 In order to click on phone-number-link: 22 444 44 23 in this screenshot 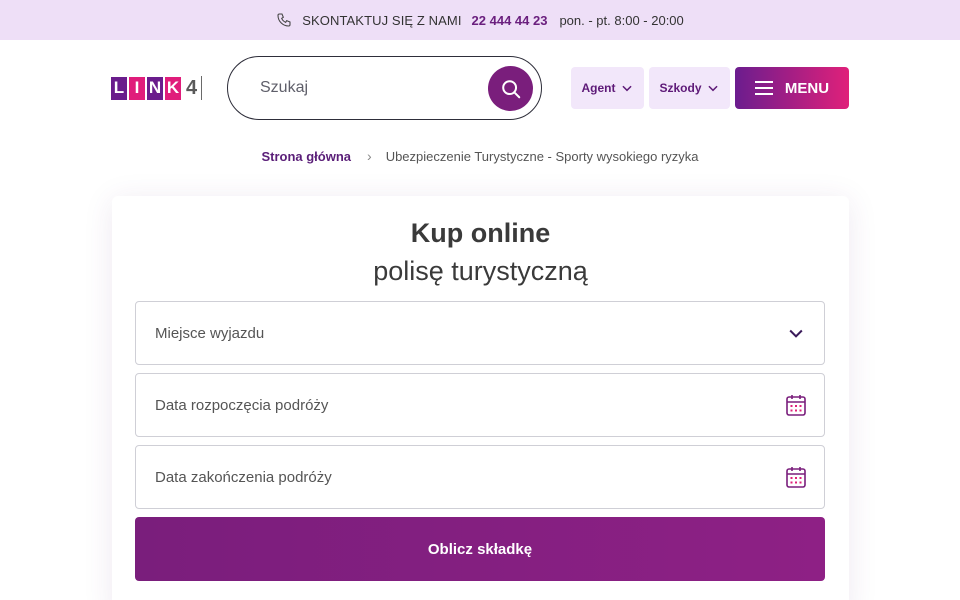, I will do `click(510, 20)`.